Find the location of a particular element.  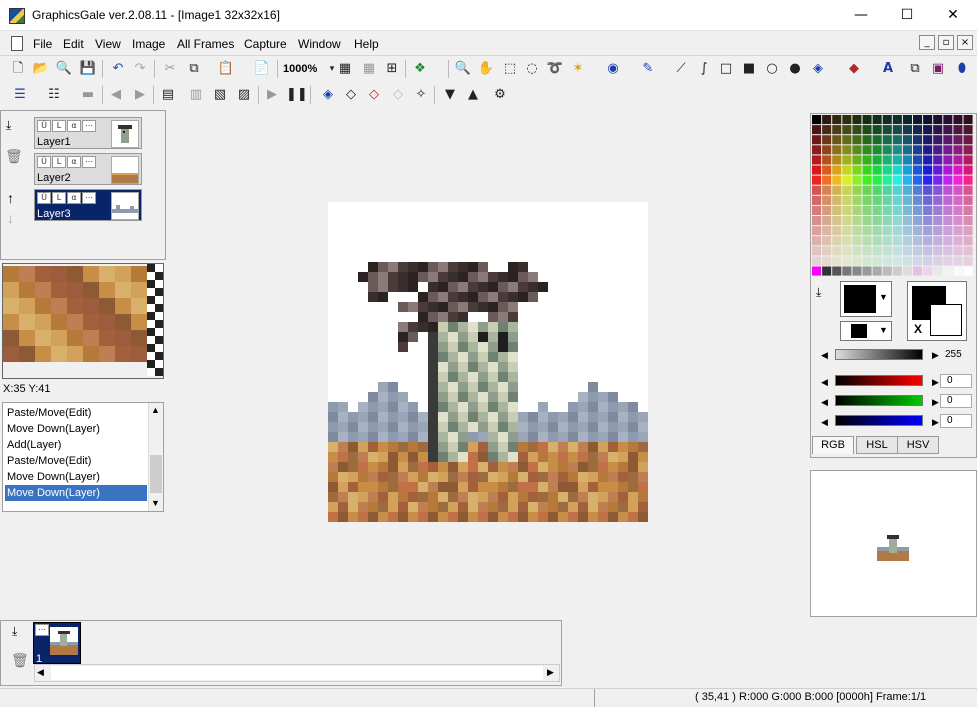

filled-ellipse-icon: ● is located at coordinates (795, 69).